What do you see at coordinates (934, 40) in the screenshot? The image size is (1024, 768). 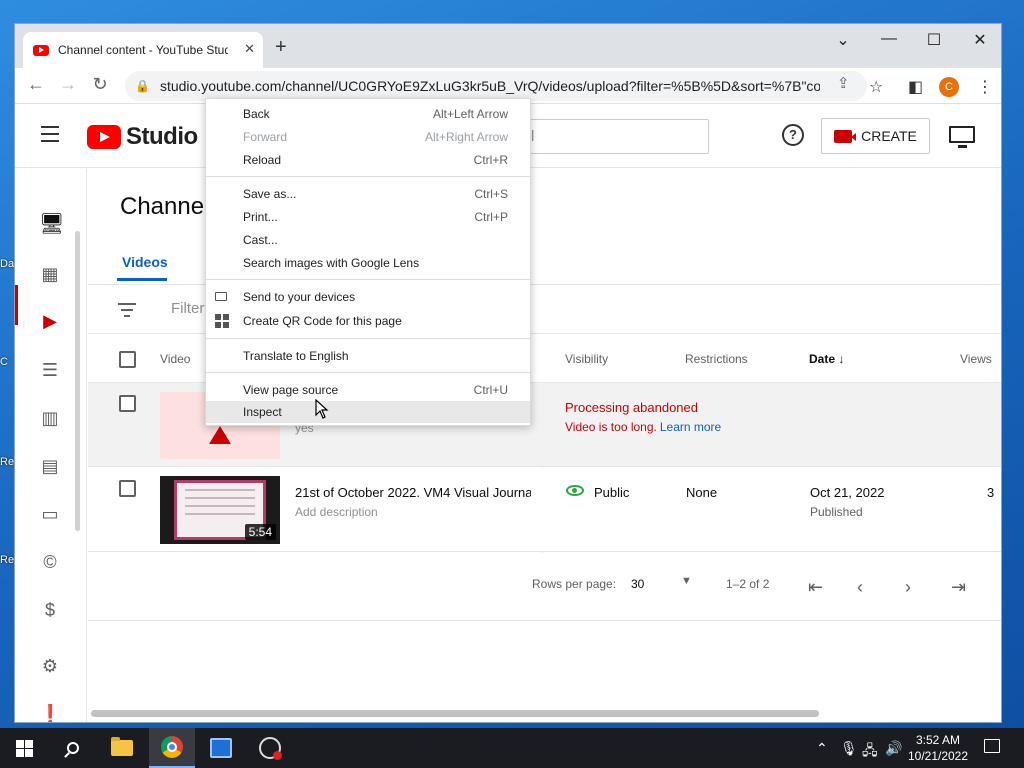 I see `maximize-button: ☐` at bounding box center [934, 40].